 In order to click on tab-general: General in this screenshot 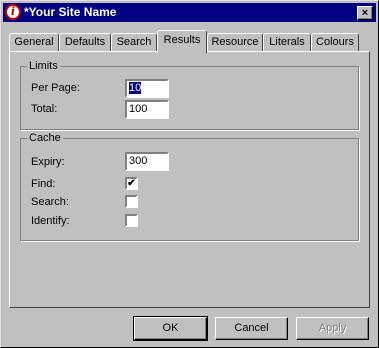, I will do `click(34, 42)`.